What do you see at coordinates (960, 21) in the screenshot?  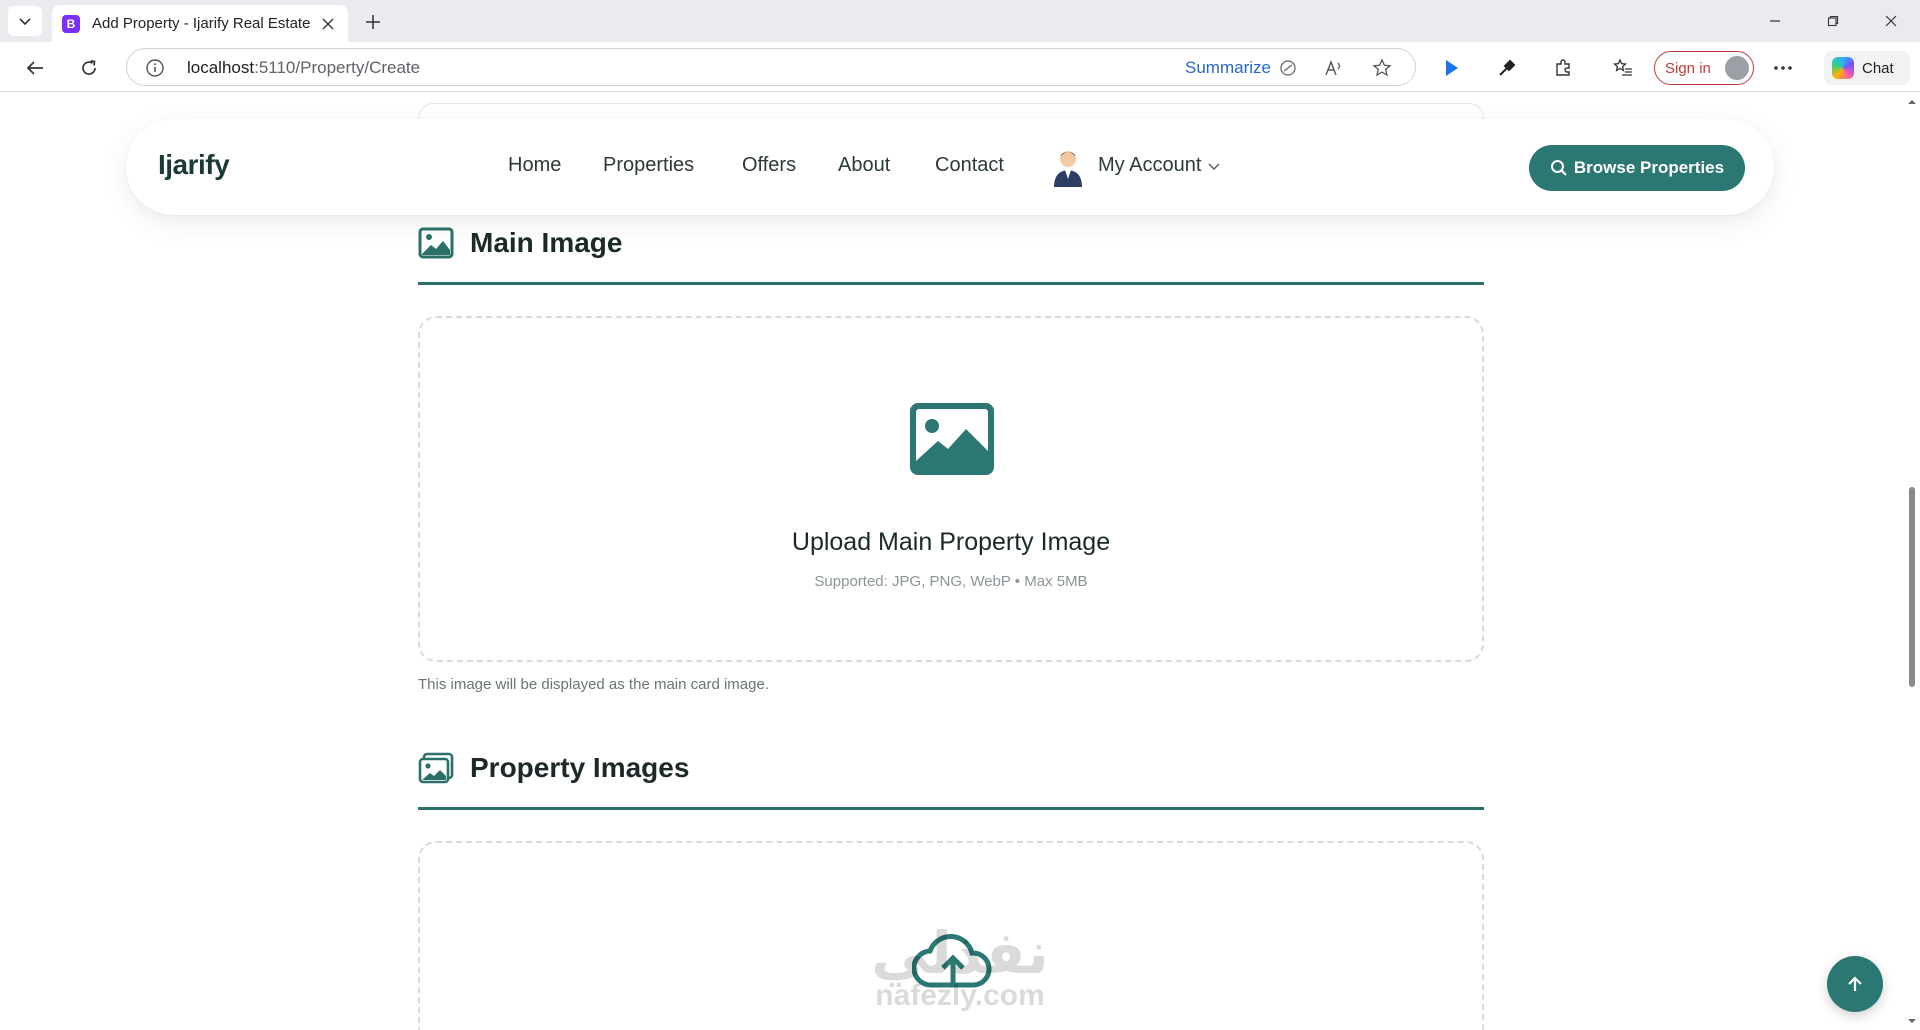 I see `browser-tab-bar: B Add Property - Ijarify Real Estate` at bounding box center [960, 21].